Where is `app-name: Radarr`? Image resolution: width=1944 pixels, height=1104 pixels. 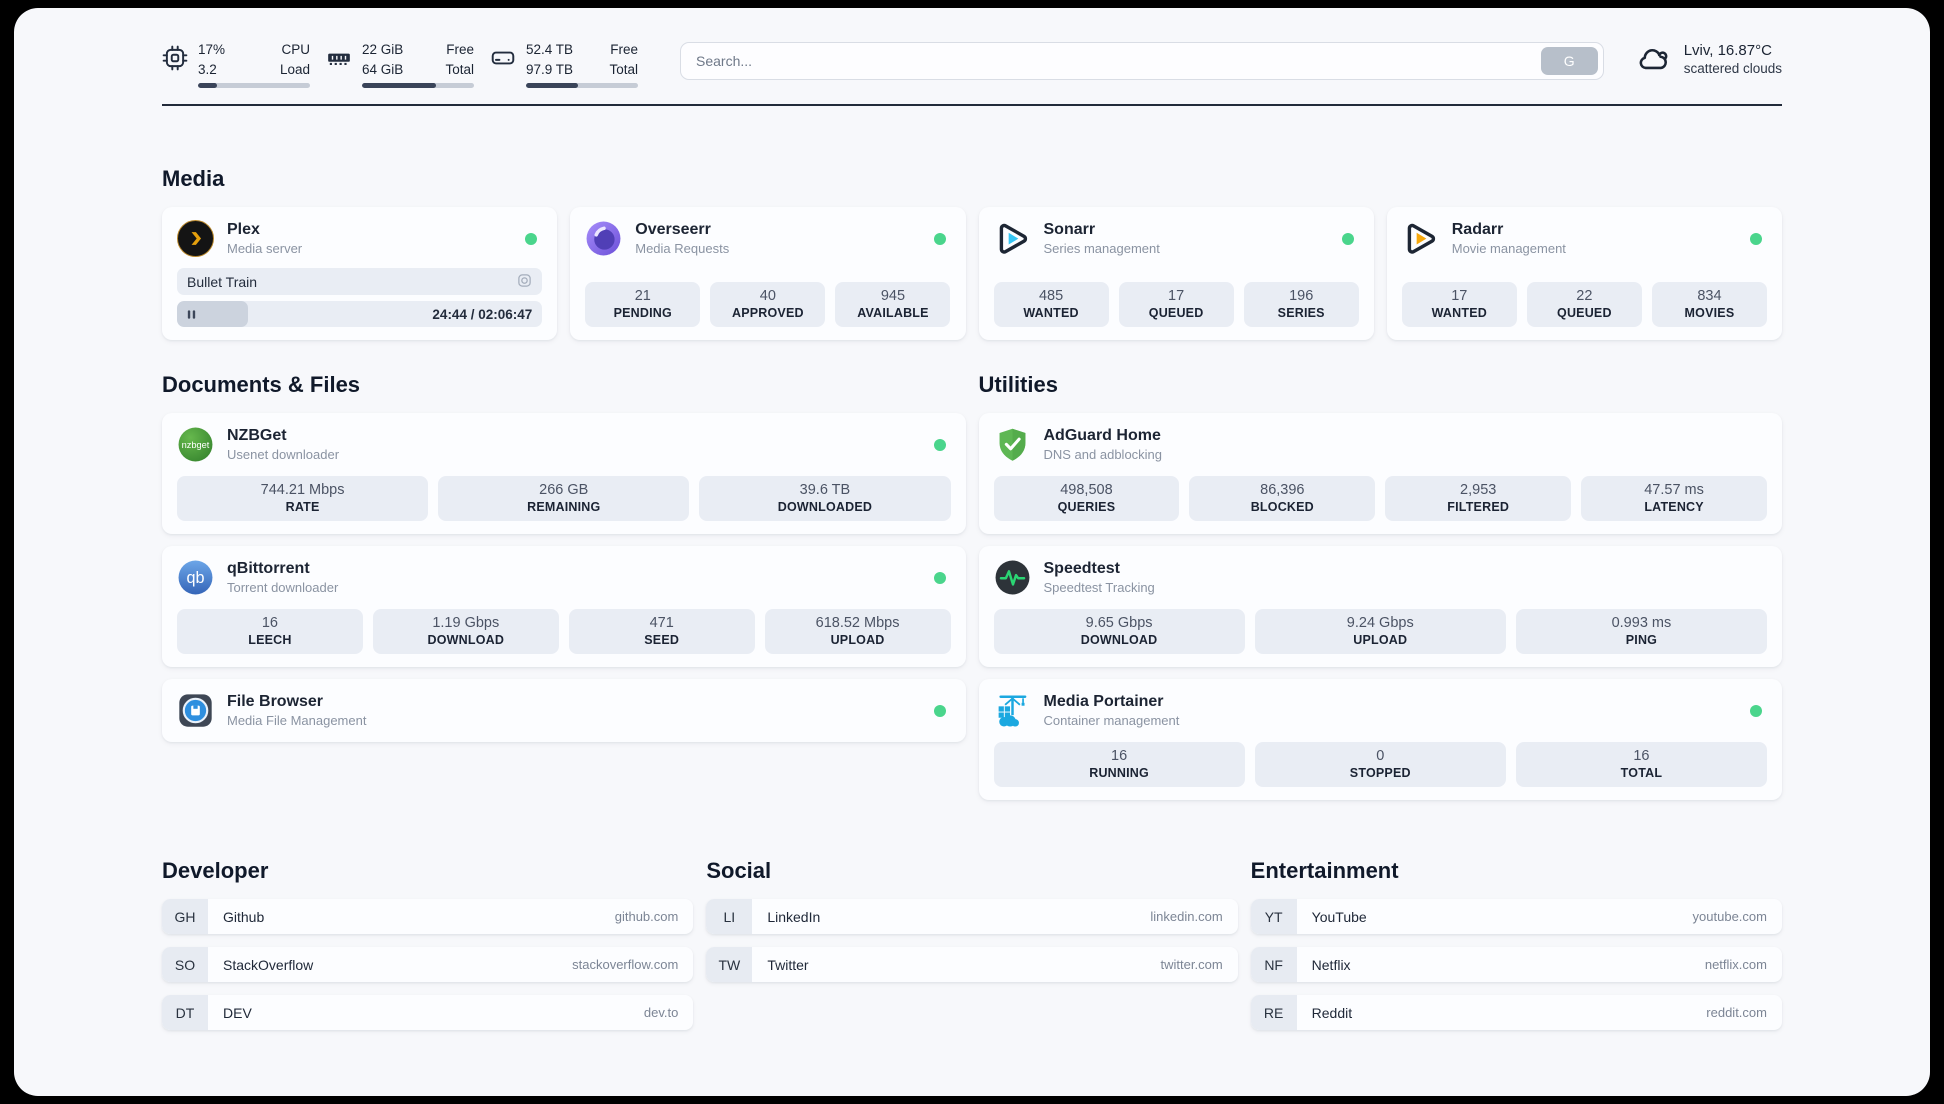 app-name: Radarr is located at coordinates (1477, 230).